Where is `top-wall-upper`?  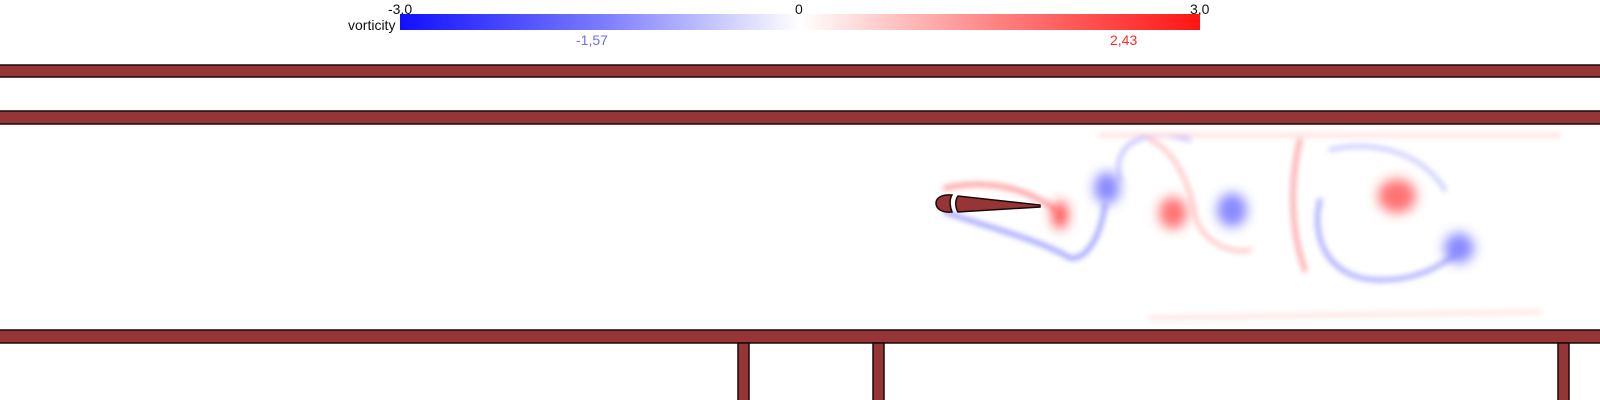 top-wall-upper is located at coordinates (800, 71).